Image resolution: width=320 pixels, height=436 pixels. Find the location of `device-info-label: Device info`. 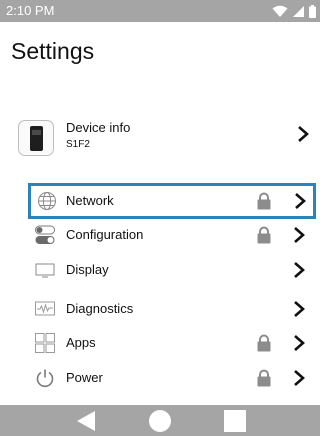

device-info-label: Device info is located at coordinates (98, 127).